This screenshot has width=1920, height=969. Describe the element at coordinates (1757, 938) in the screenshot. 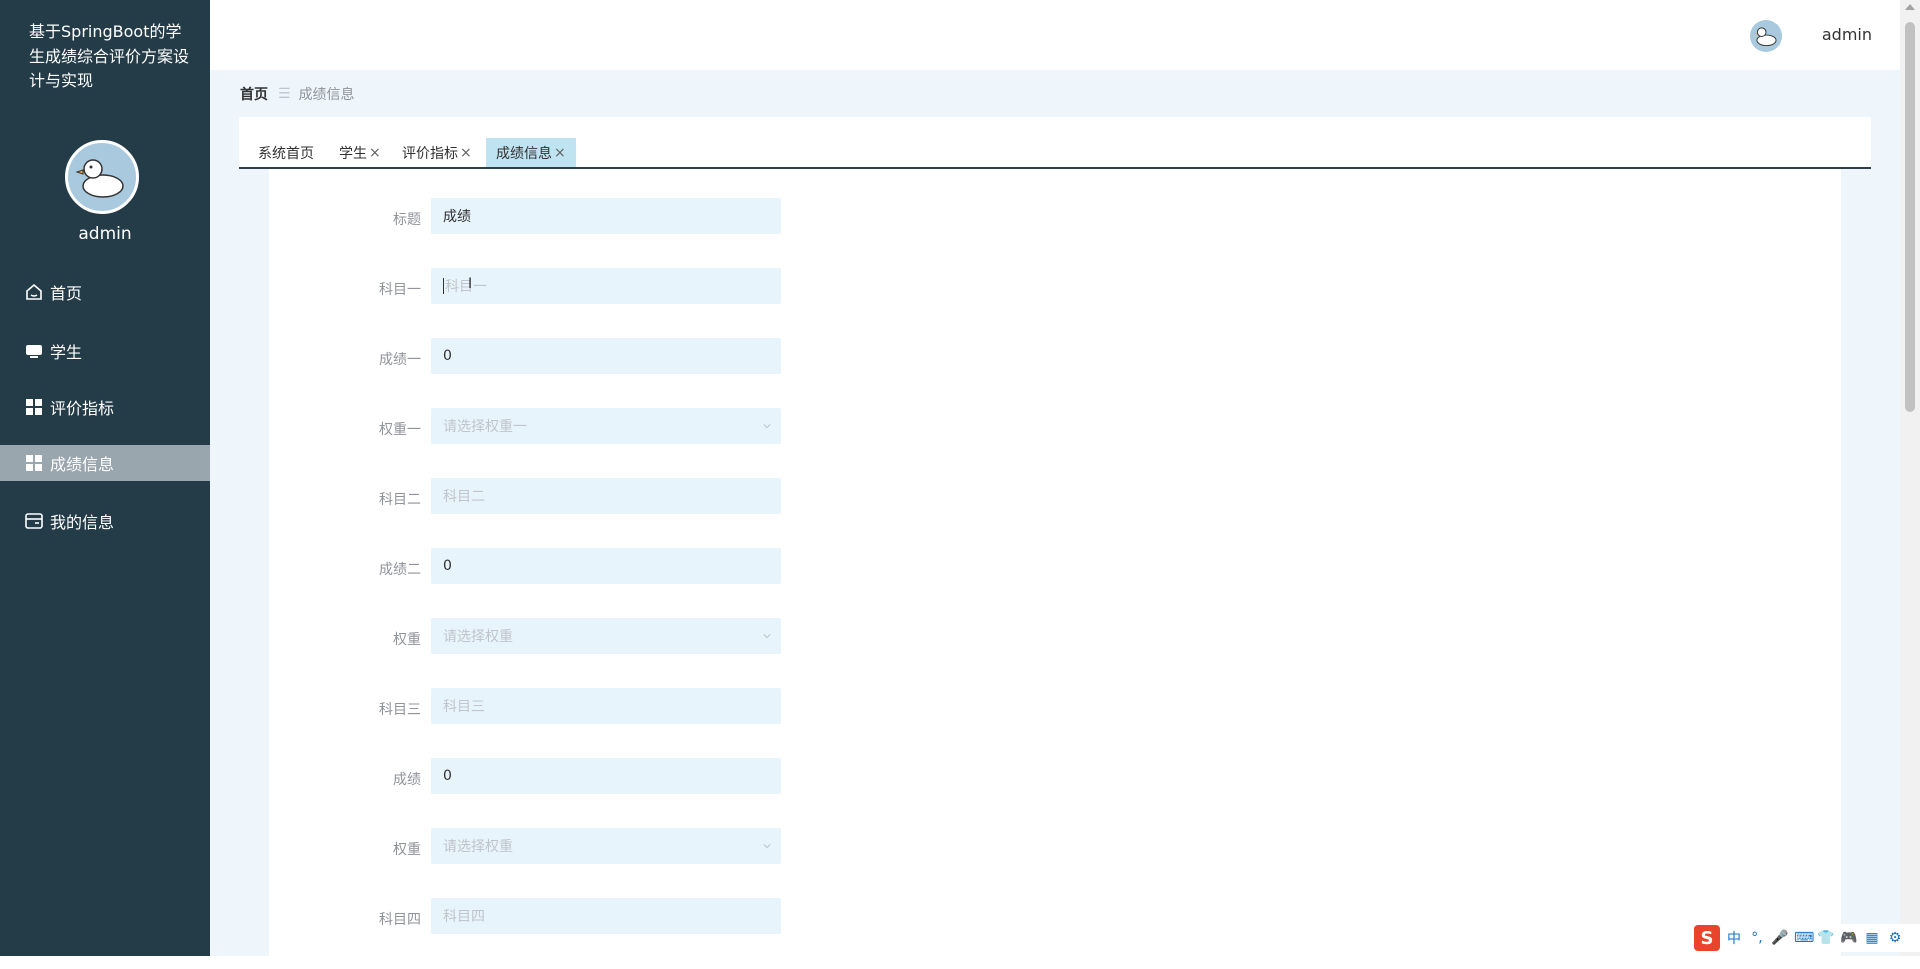

I see `ime-punctuation-icon: °,` at that location.